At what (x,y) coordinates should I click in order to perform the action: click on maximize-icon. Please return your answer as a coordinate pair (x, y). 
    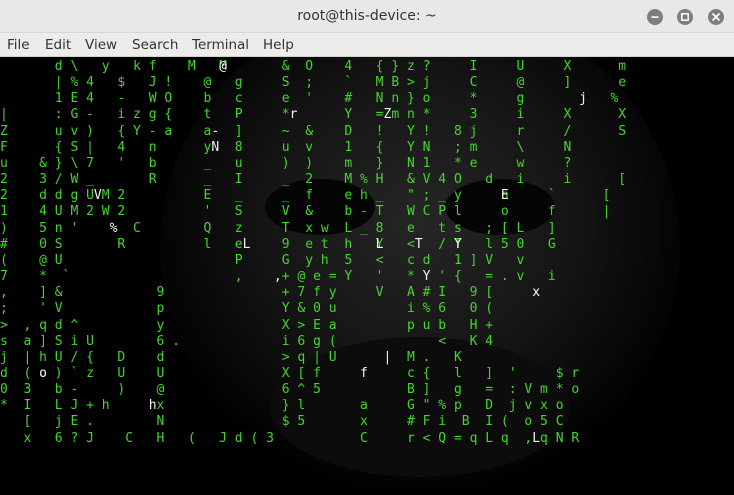
    Looking at the image, I should click on (685, 17).